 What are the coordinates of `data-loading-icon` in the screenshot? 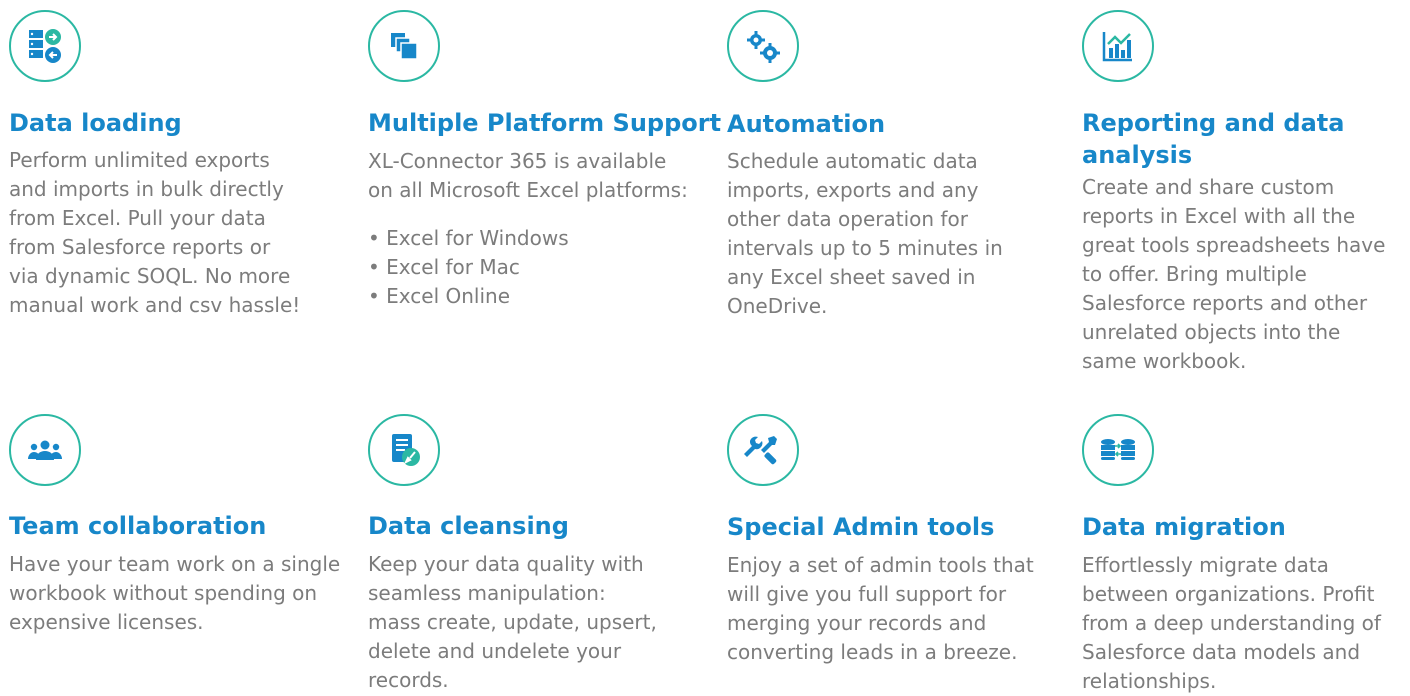 It's located at (45, 46).